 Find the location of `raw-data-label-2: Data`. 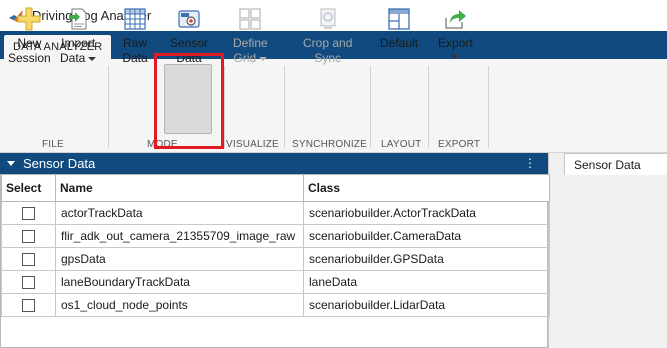

raw-data-label-2: Data is located at coordinates (135, 58).